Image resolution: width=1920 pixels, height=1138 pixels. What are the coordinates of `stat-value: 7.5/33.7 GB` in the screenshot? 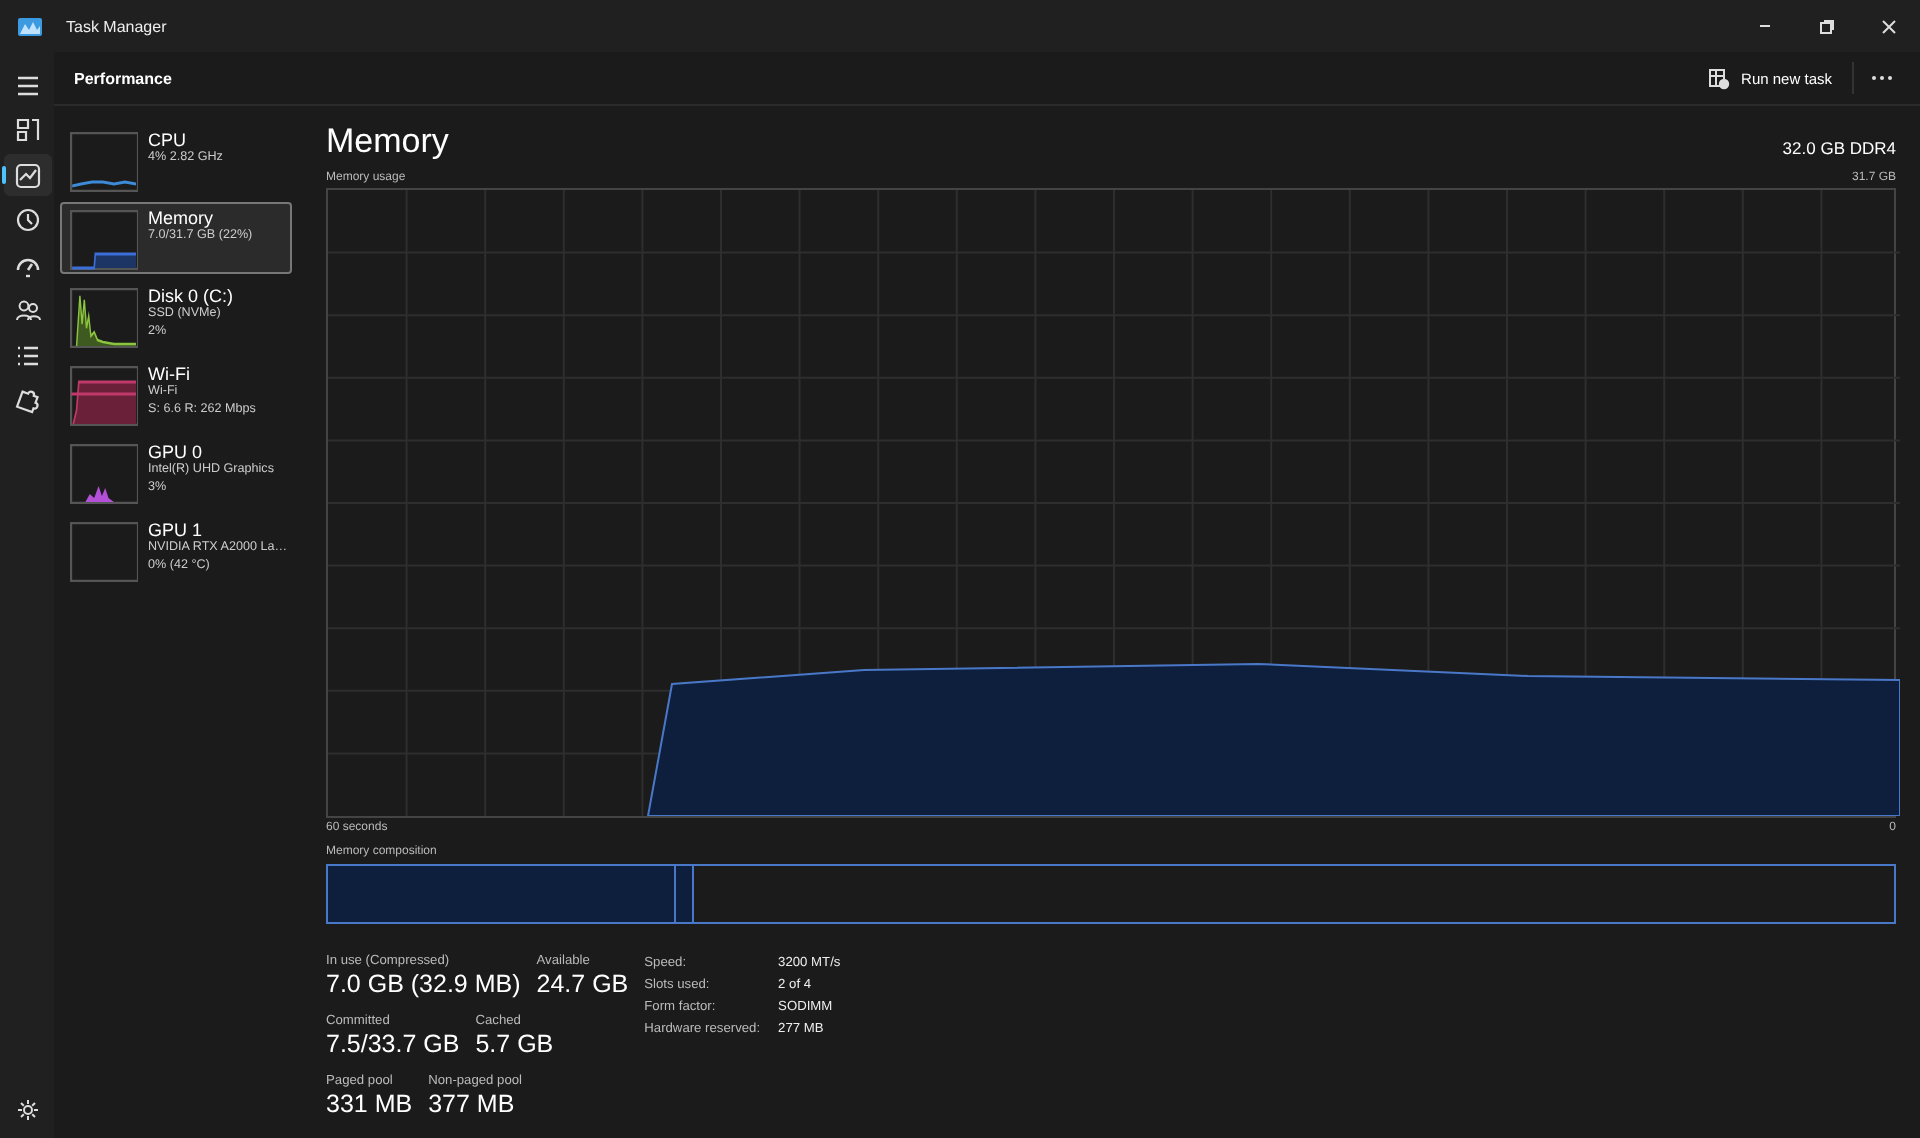 It's located at (393, 1045).